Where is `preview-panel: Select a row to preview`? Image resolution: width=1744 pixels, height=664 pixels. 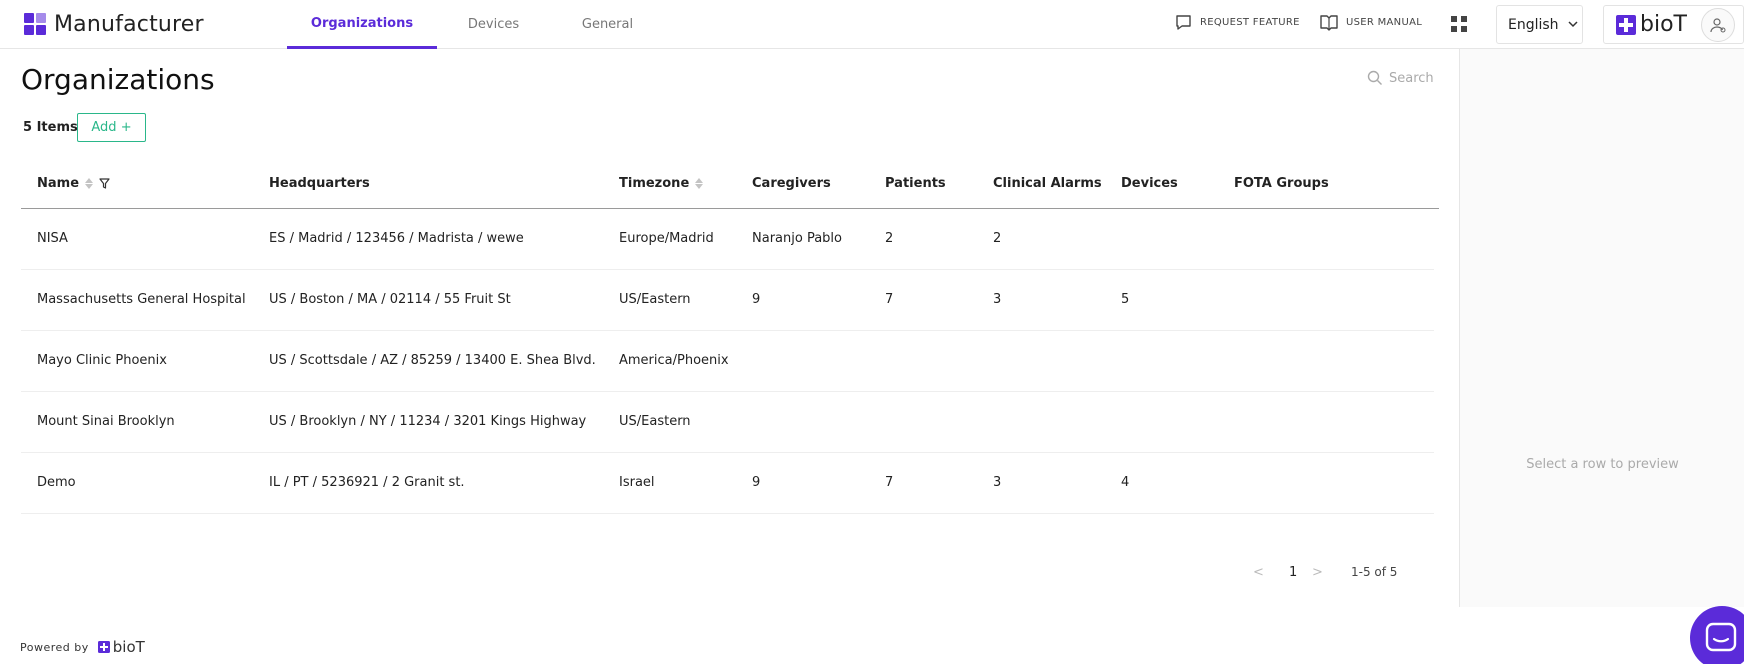
preview-panel: Select a row to preview is located at coordinates (1601, 328).